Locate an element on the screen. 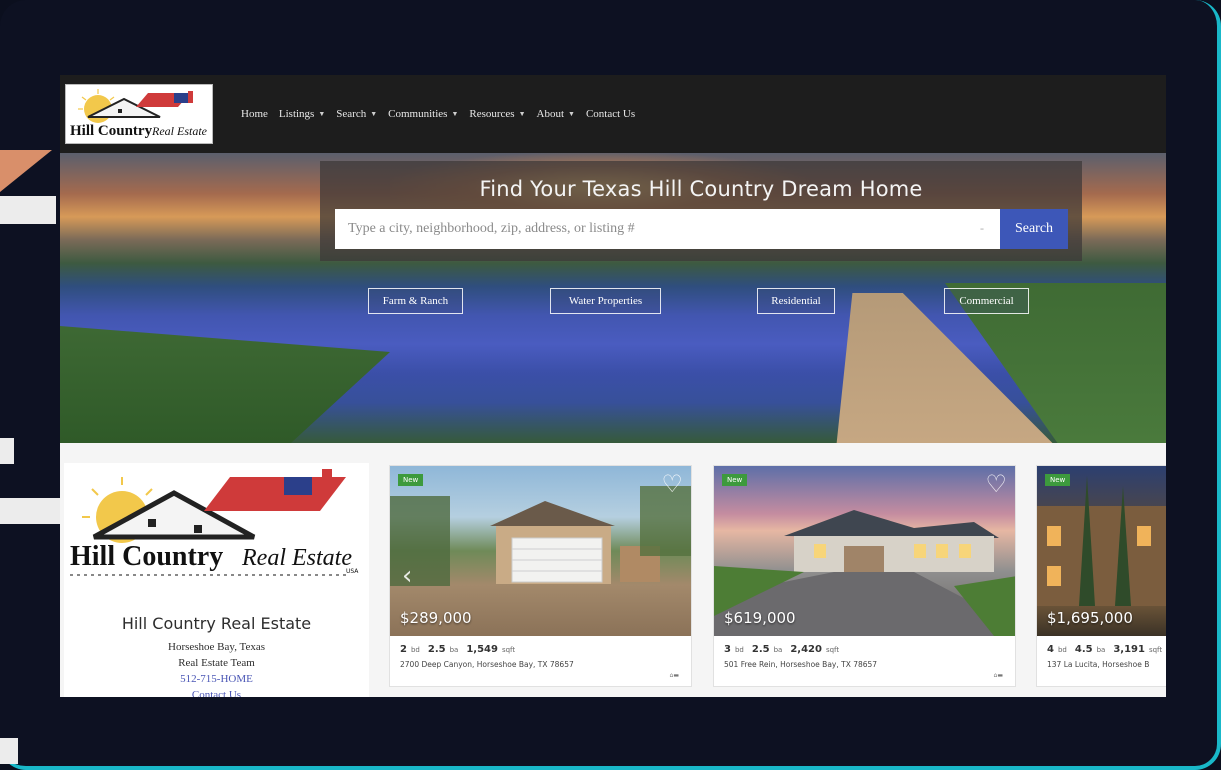 Image resolution: width=1221 pixels, height=770 pixels. search-input is located at coordinates (667, 229).